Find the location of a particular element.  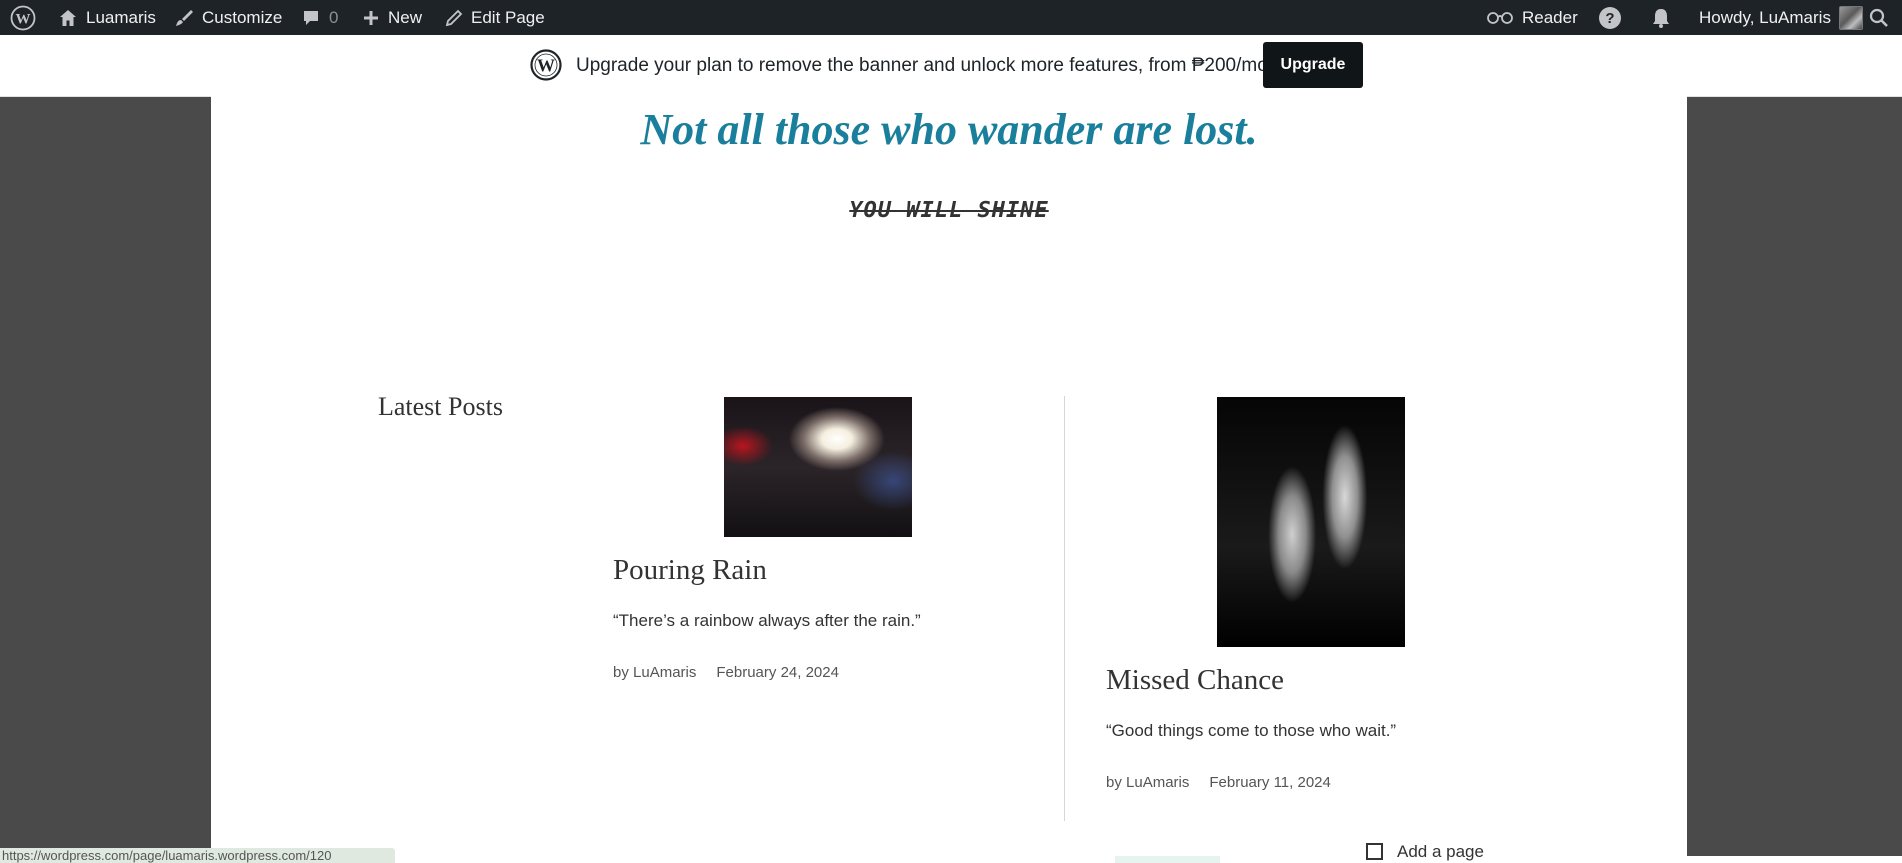

wordpress-logo-button: W is located at coordinates (23, 17).